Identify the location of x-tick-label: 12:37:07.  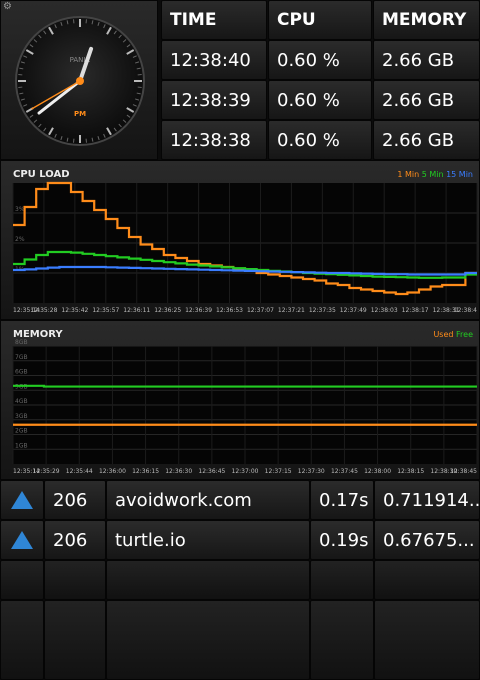
(260, 310).